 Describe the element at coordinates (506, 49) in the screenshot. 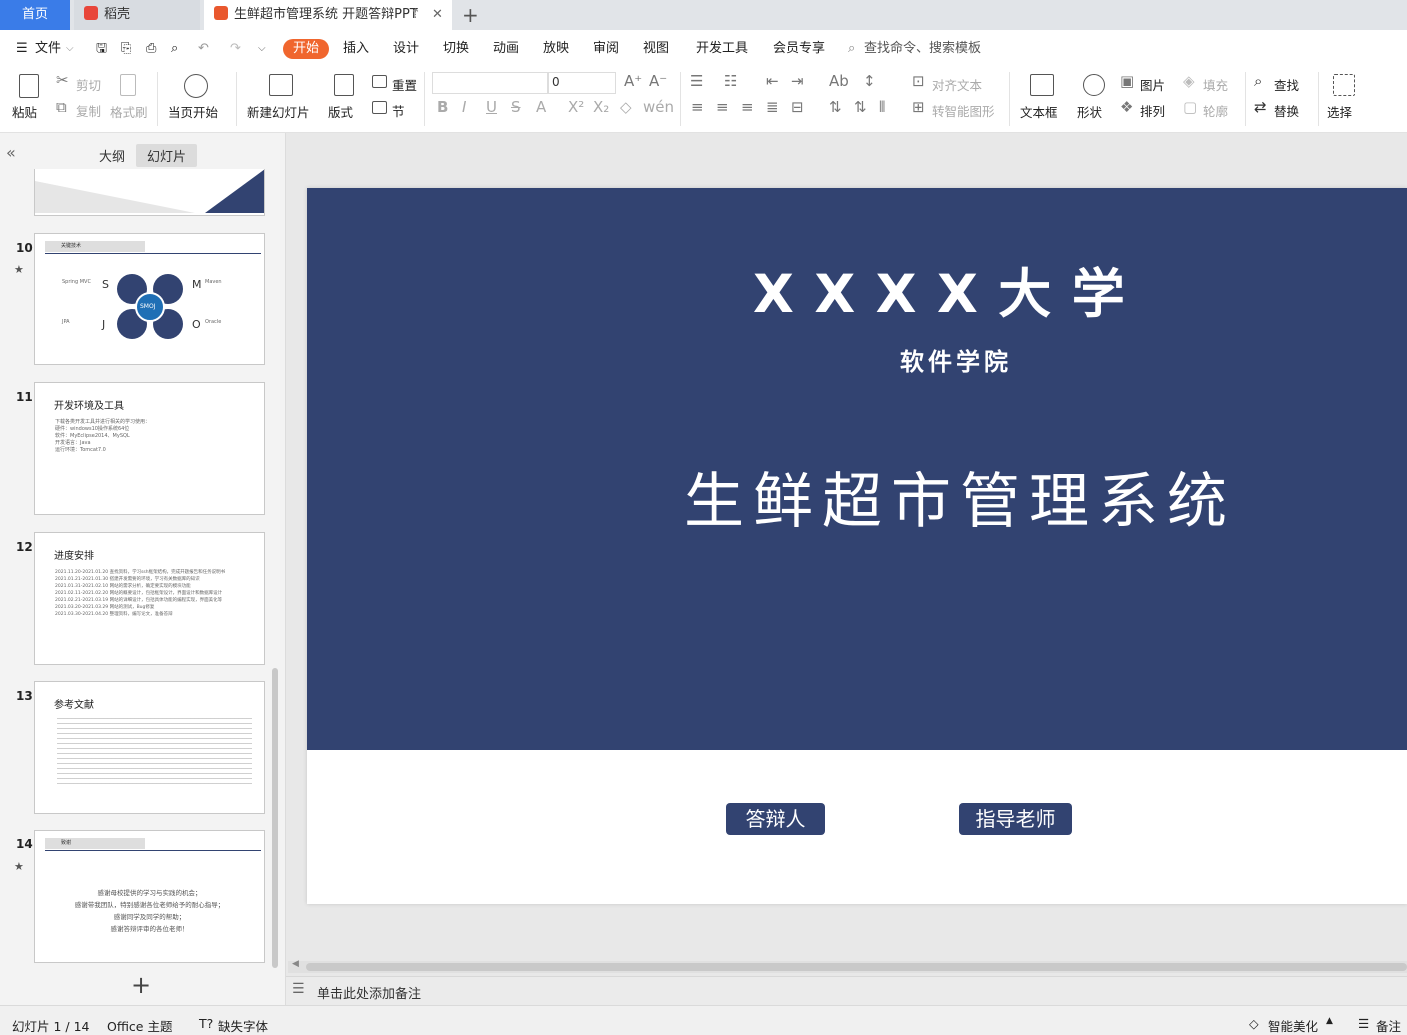

I see `menu-animation: 动画` at that location.